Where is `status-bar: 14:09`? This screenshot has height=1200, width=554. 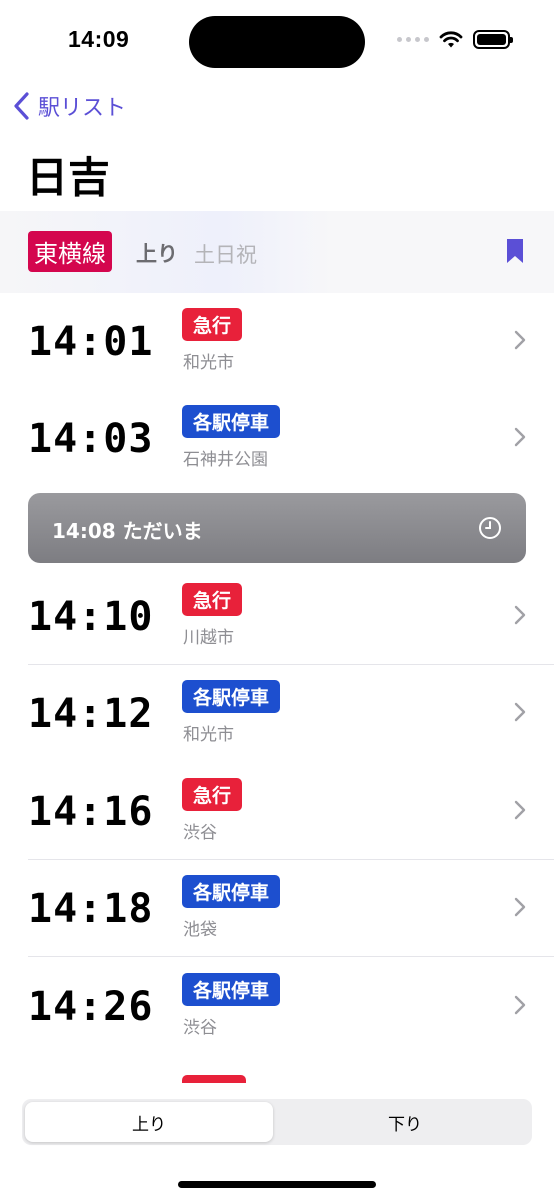 status-bar: 14:09 is located at coordinates (277, 41).